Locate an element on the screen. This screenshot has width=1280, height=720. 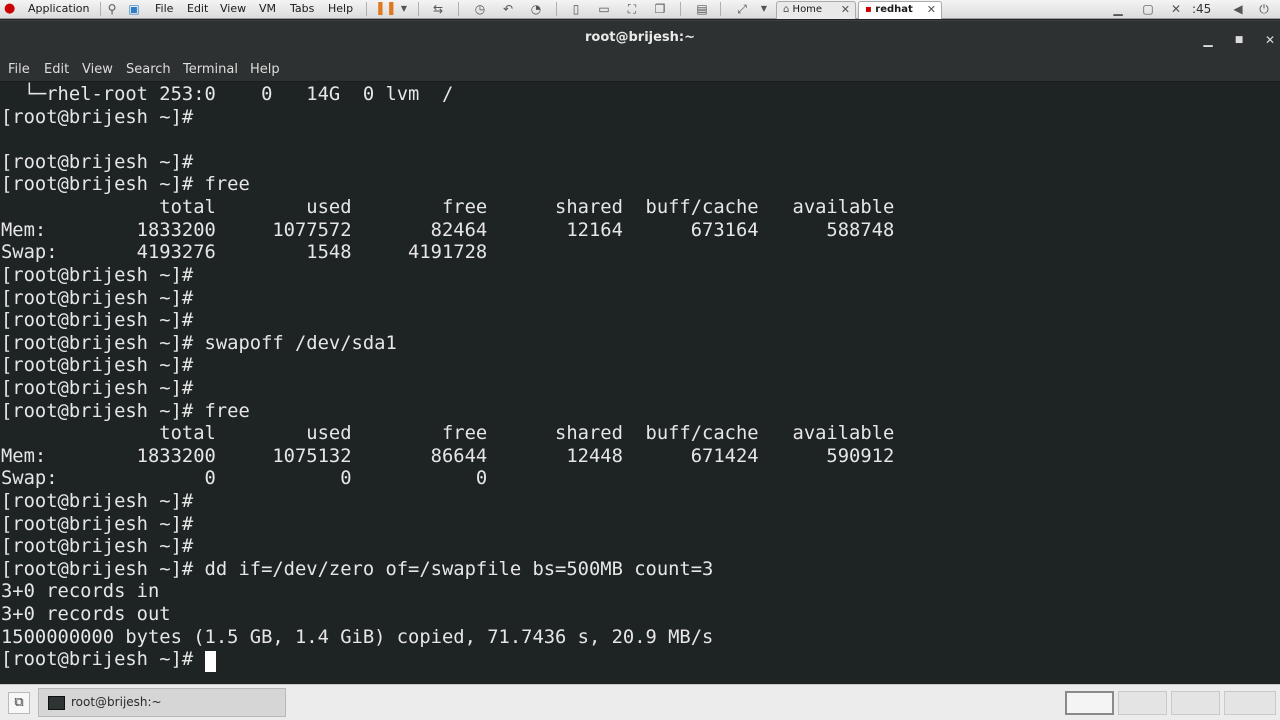
vm-menu-view: View is located at coordinates (233, 9).